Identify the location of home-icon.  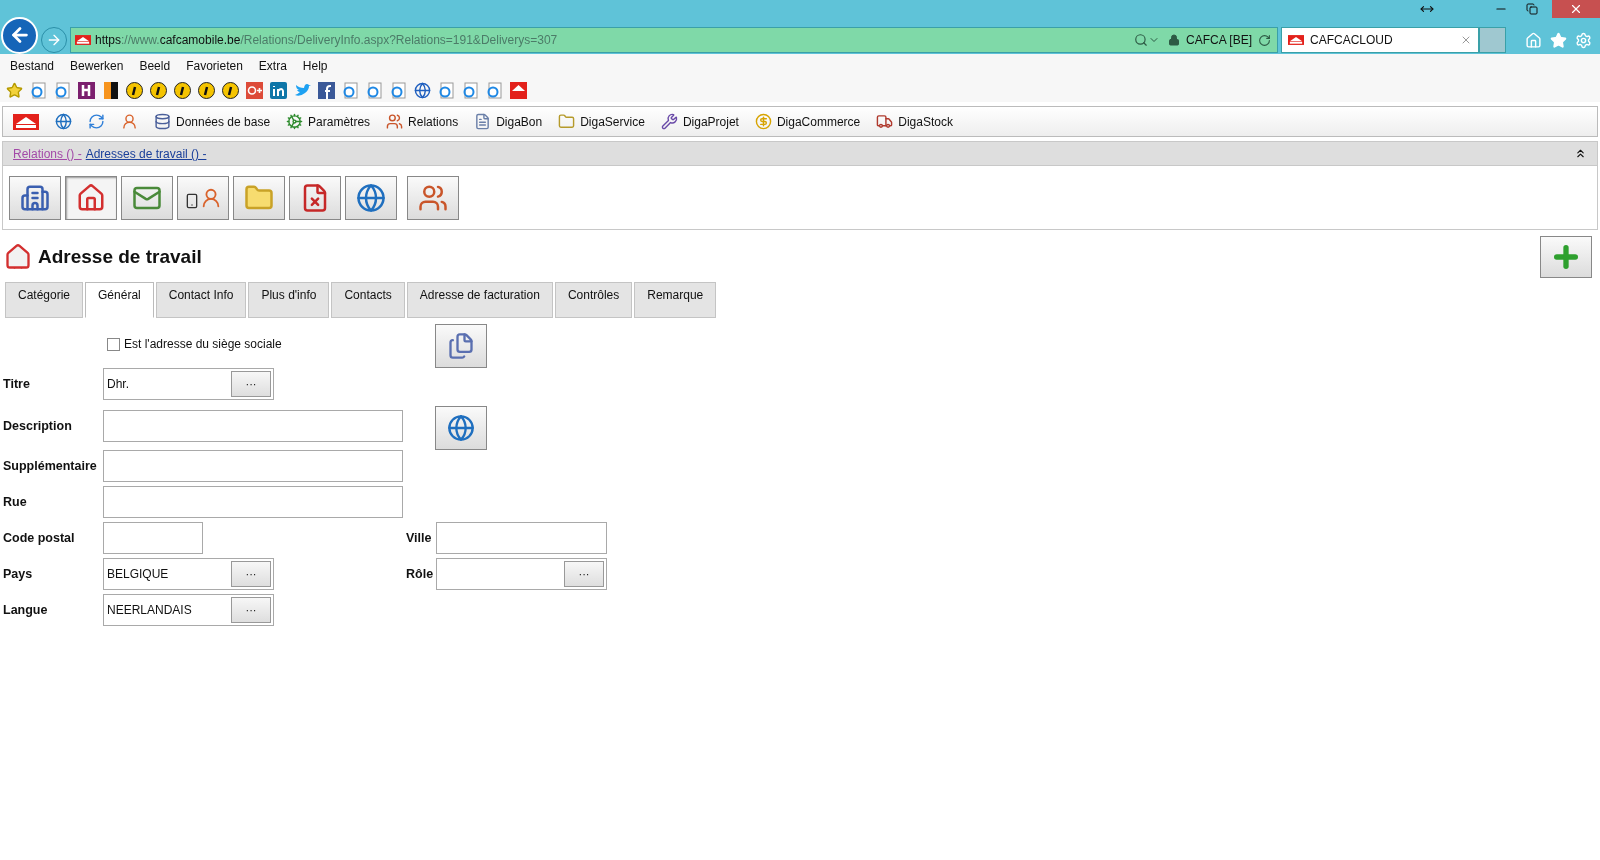
(1533, 40).